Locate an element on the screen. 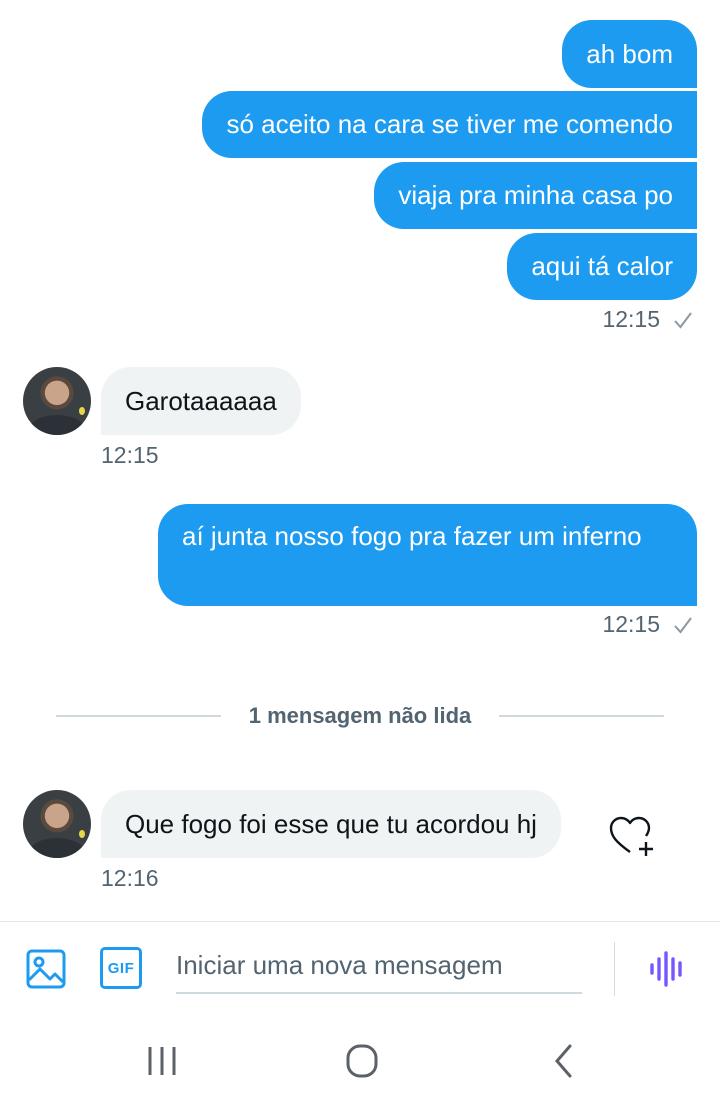 The height and width of the screenshot is (1106, 720). home-icon is located at coordinates (362, 1061).